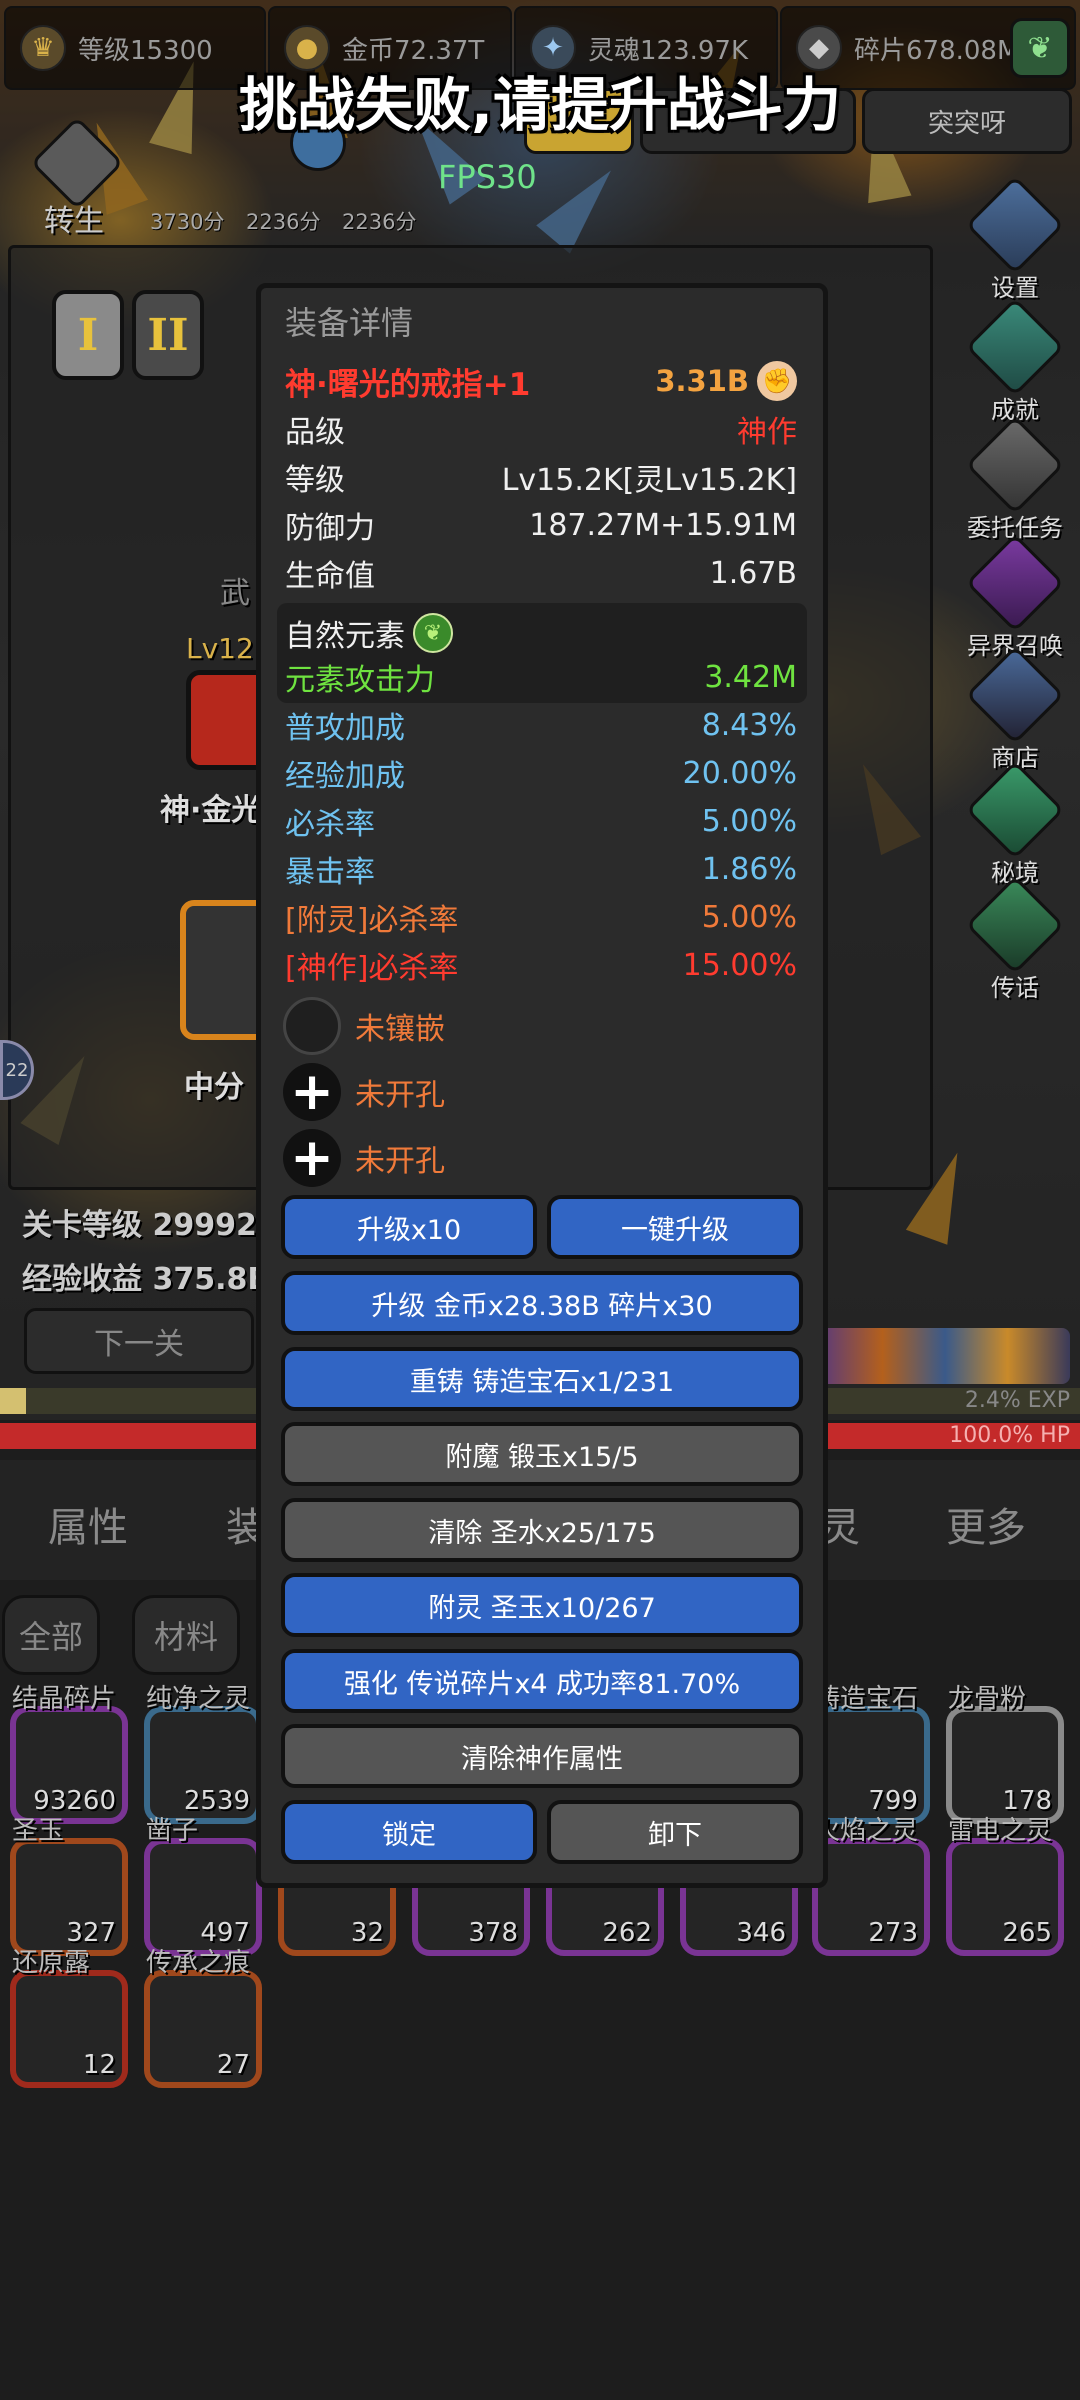 This screenshot has height=2400, width=1080. I want to click on strengthen-label: 强化 传说碎片x4 成功率81.70%, so click(542, 1684).